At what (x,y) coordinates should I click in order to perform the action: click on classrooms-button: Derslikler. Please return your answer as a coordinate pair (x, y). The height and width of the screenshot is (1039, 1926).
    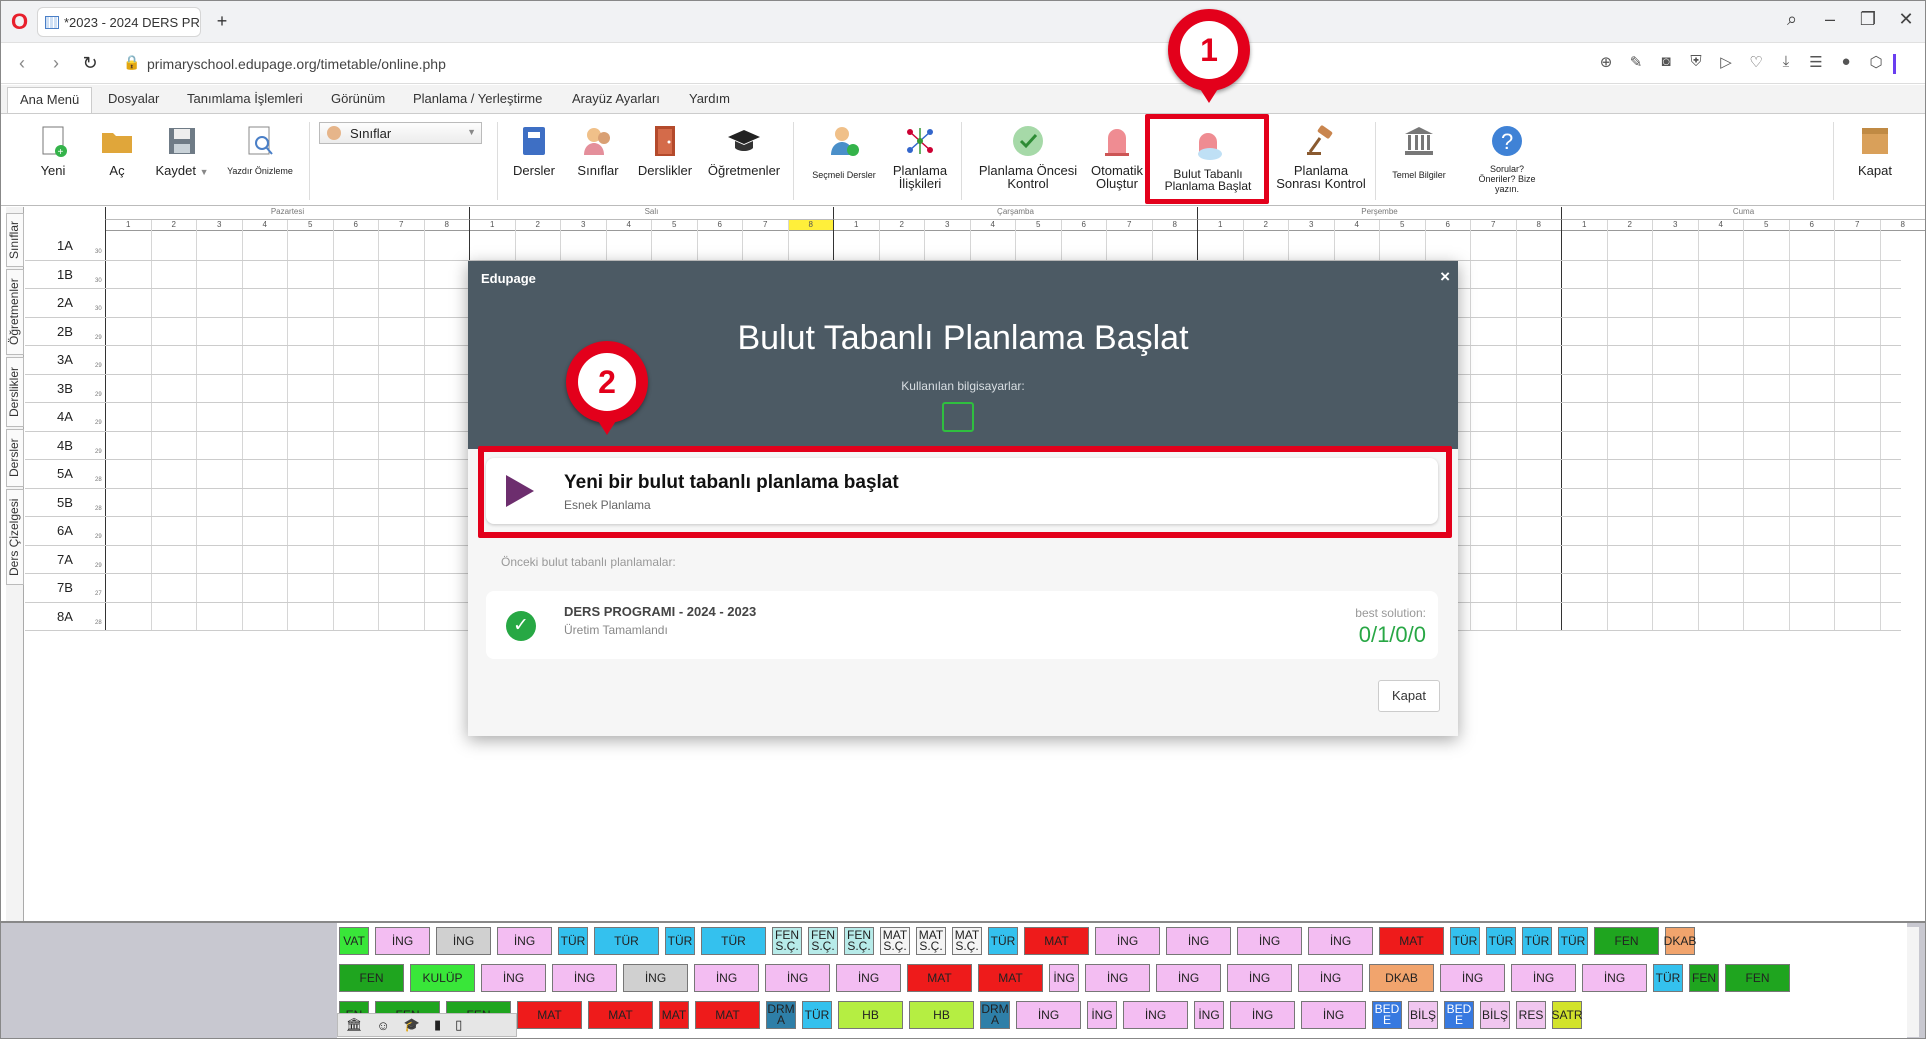
    Looking at the image, I should click on (665, 150).